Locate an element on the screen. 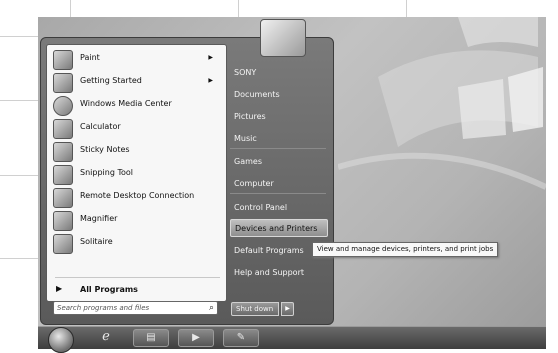 This screenshot has height=353, width=558. program-label: Calculator is located at coordinates (100, 126).